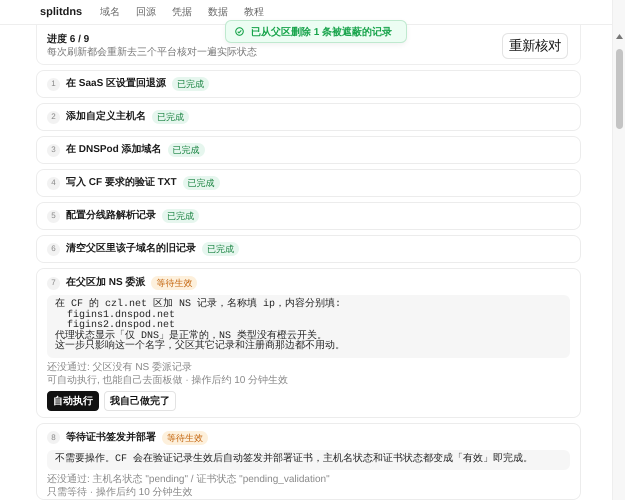 This screenshot has height=500, width=625. Describe the element at coordinates (308, 326) in the screenshot. I see `instruction-block: 在 CF 的 czl.net 区加 NS 记录，名称填 ip，内容分别填: figins1.dnspod.net figins2.dnspod.net 代理状态显示「仅 DNS」是正常的，NS 类型没有橙云开关。 这一步只影响这一个名字，父区其它记录和注册商那边都不用动。` at that location.